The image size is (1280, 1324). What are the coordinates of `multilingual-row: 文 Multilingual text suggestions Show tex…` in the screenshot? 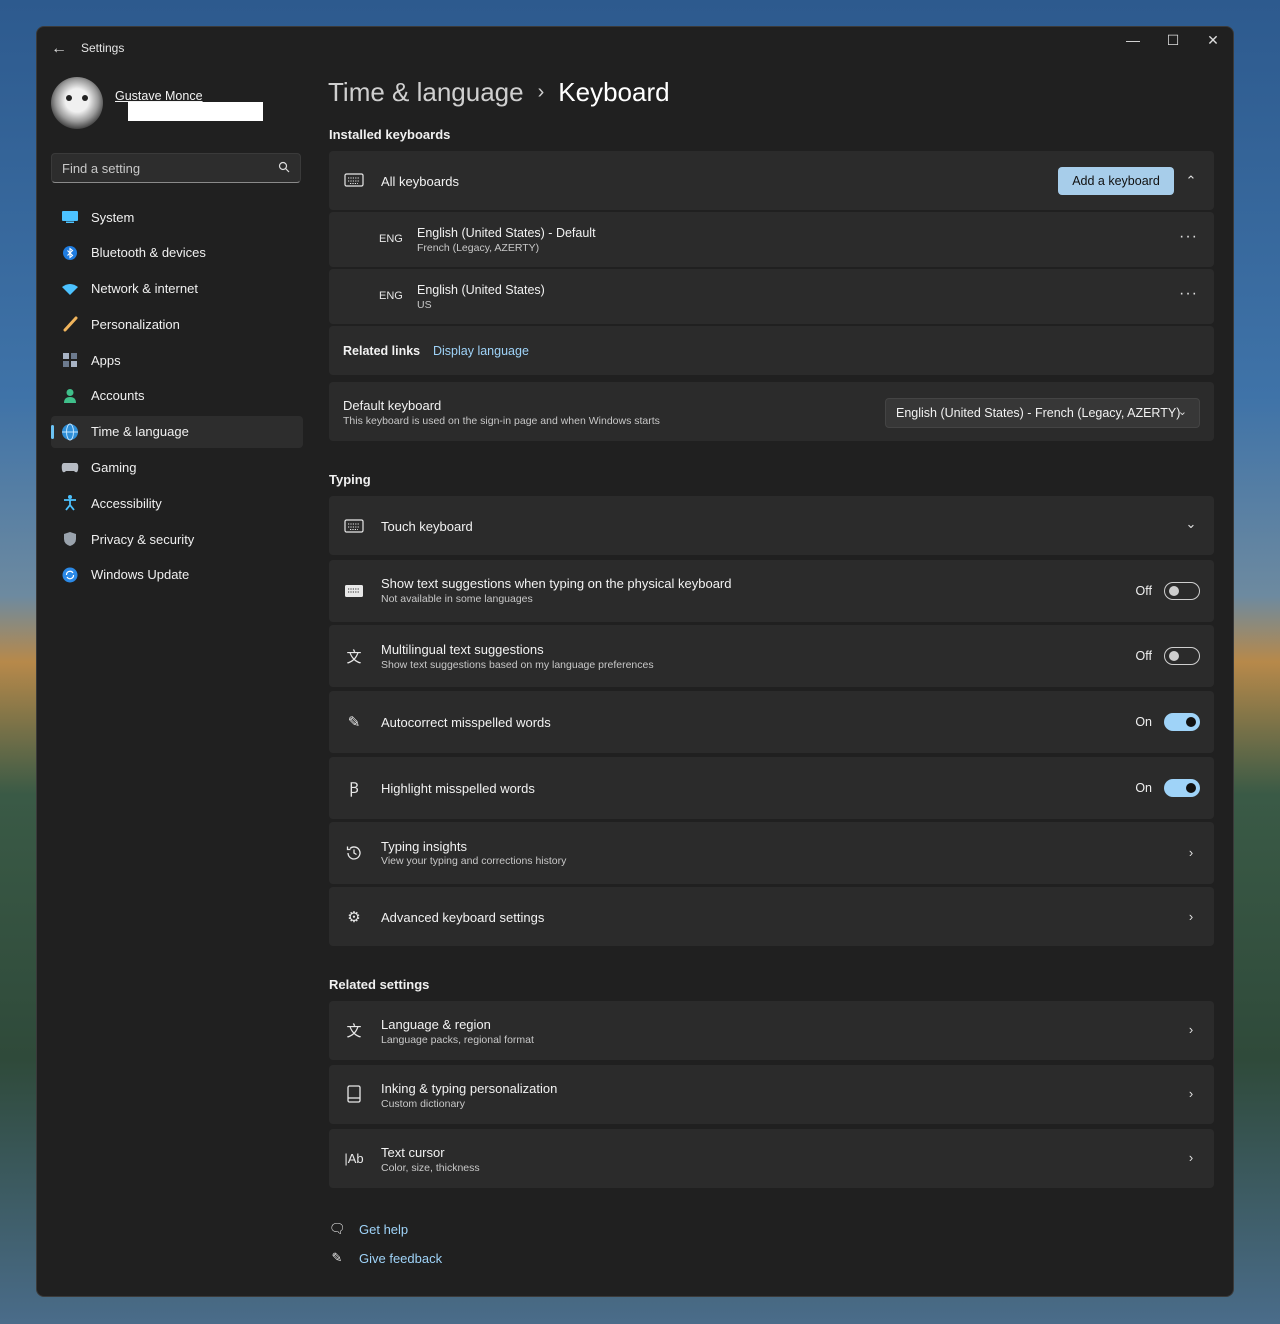 It's located at (771, 656).